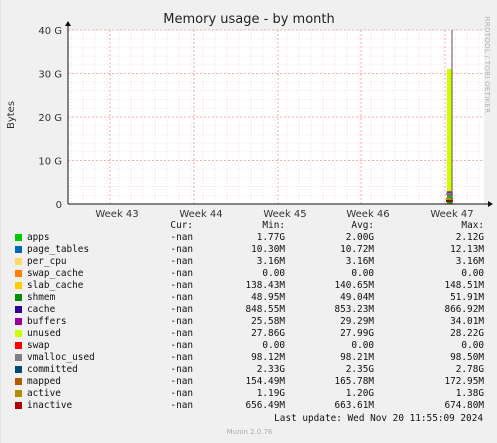 This screenshot has height=443, width=497. What do you see at coordinates (357, 357) in the screenshot?
I see `legend-avg: 98.21M` at bounding box center [357, 357].